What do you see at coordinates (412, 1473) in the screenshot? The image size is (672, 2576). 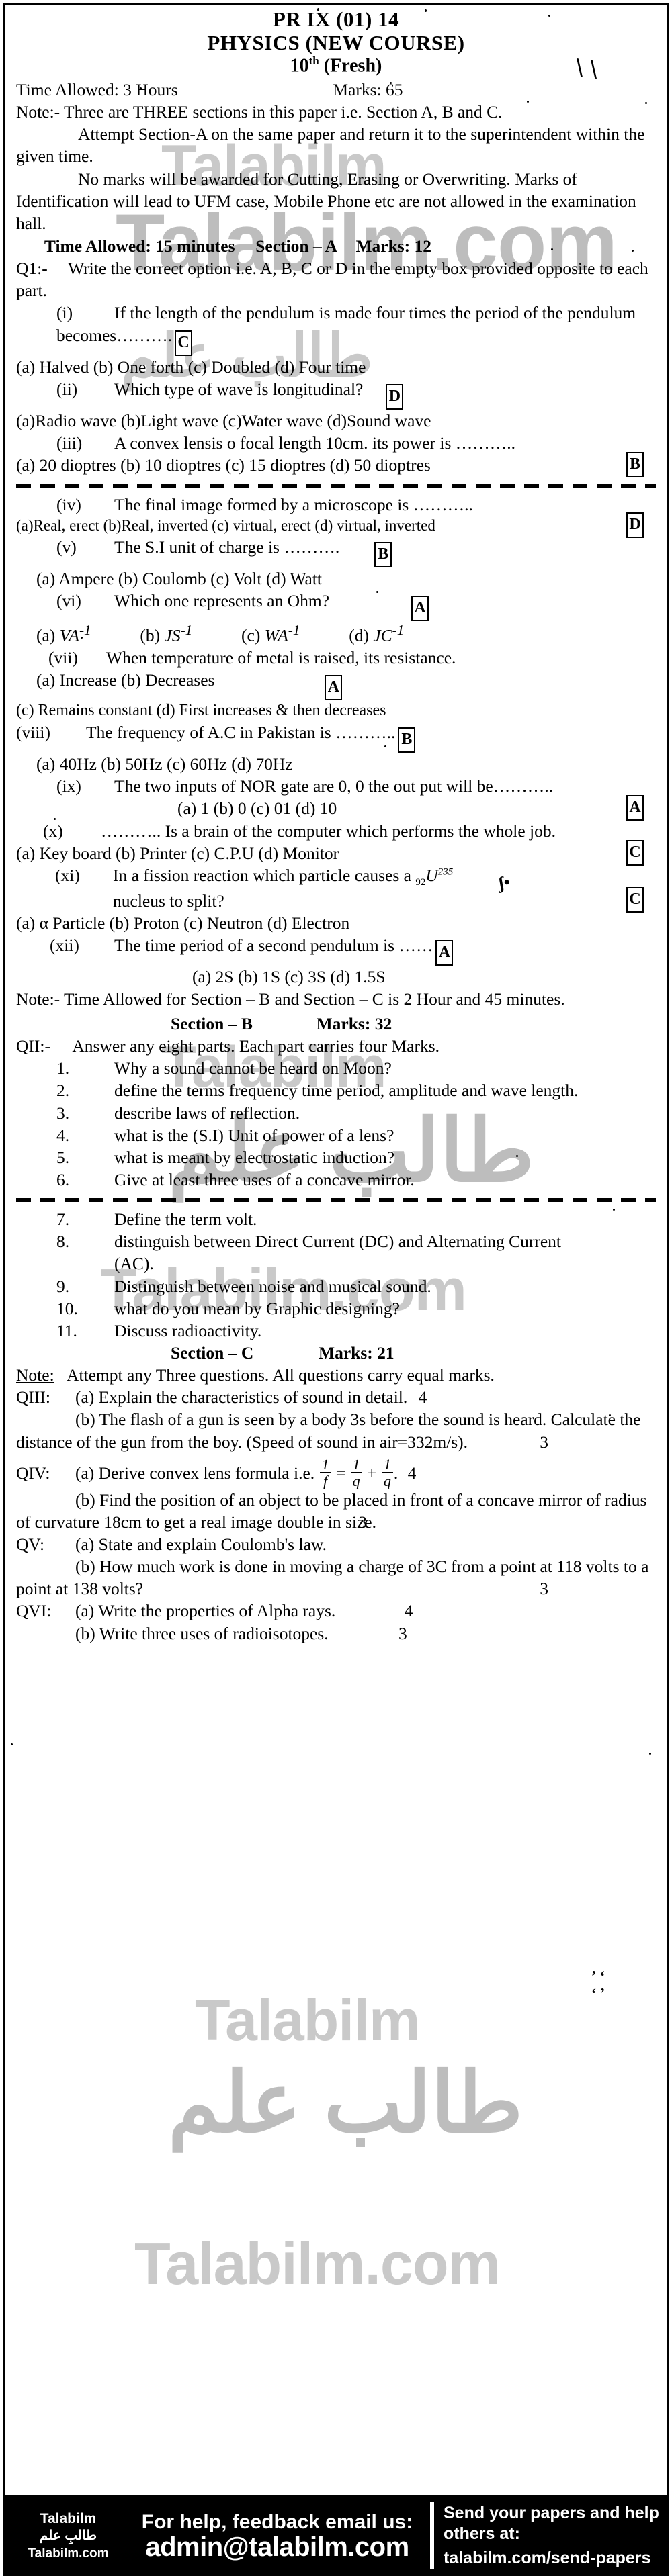 I see `qiv-a-marks: 4` at bounding box center [412, 1473].